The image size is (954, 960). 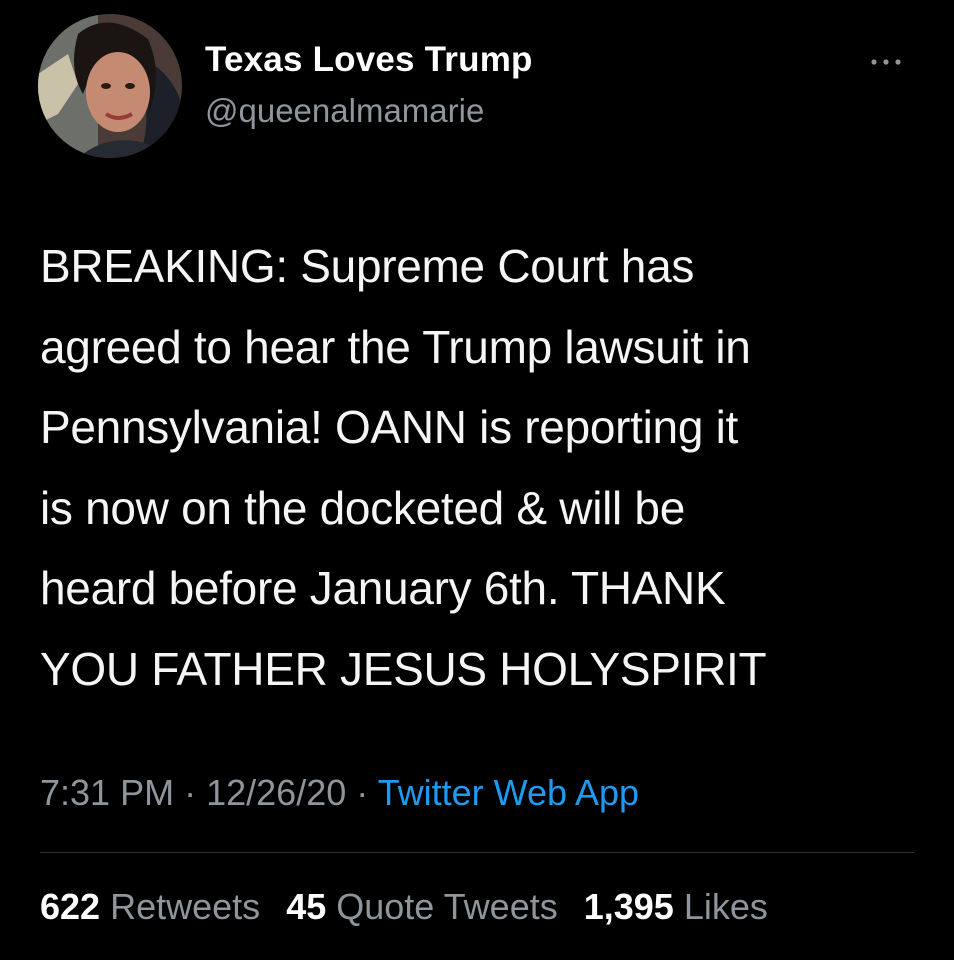 I want to click on retweets-label: Retweets, so click(x=185, y=906).